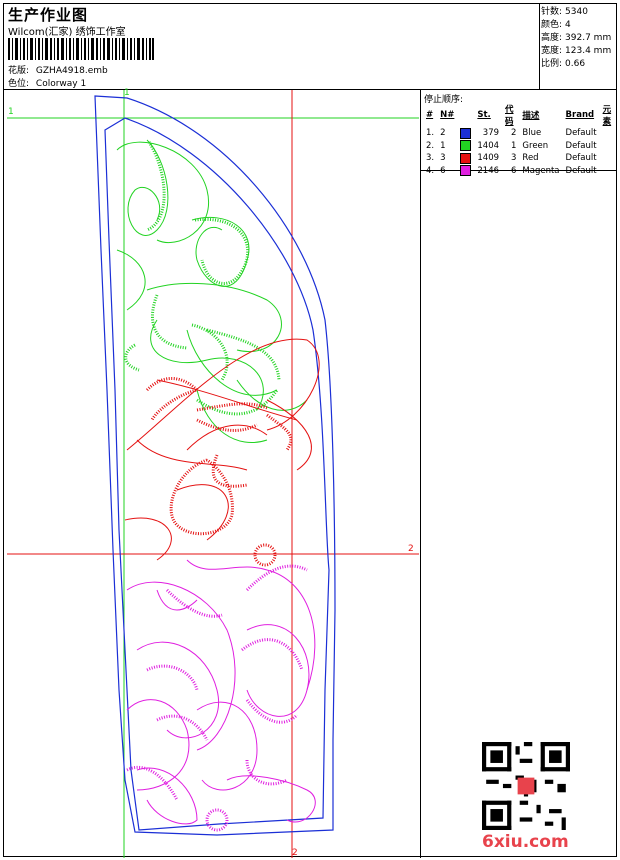 The image size is (620, 860). I want to click on row-needle: 2, so click(443, 133).